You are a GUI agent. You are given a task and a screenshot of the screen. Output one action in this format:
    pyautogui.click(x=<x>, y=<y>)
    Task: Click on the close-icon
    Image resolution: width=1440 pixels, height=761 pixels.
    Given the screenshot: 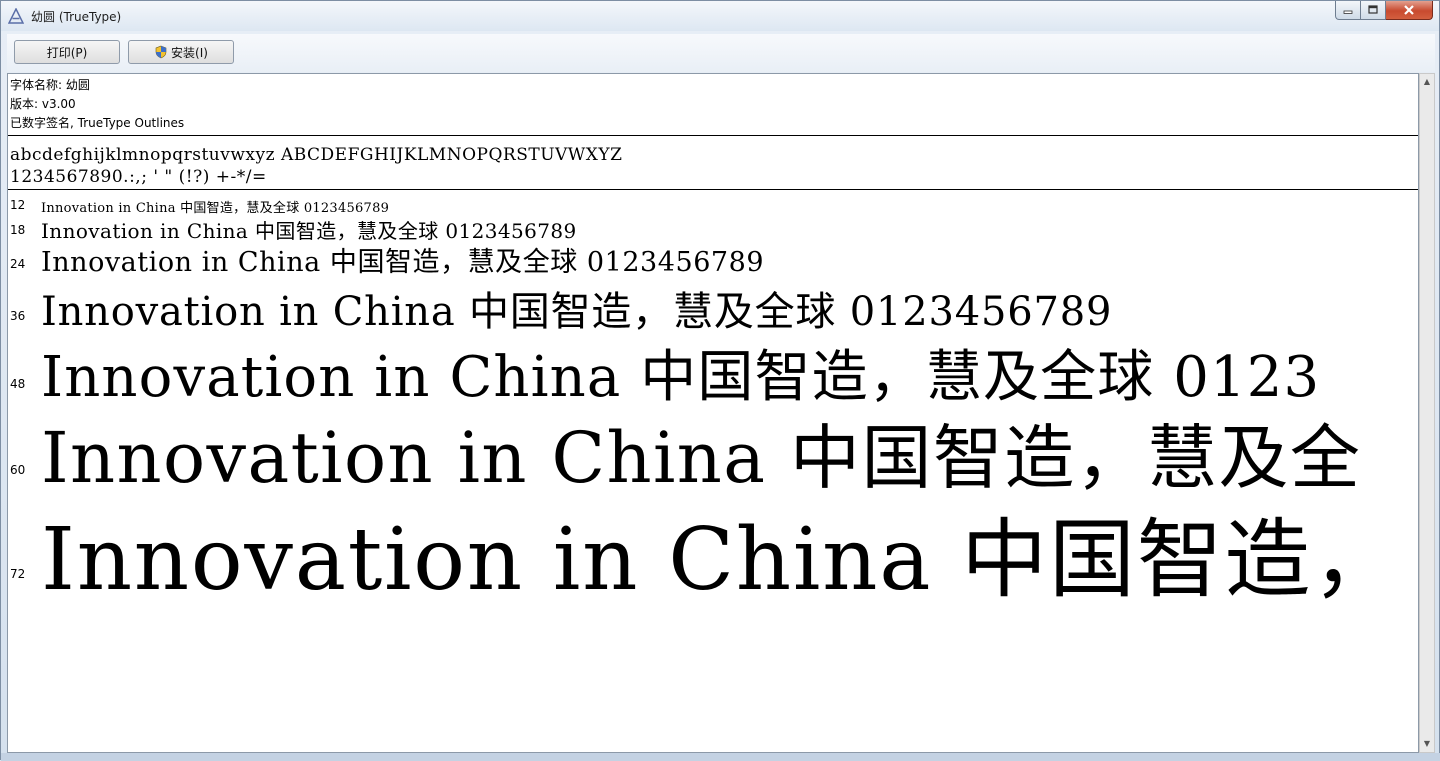 What is the action you would take?
    pyautogui.click(x=1409, y=10)
    